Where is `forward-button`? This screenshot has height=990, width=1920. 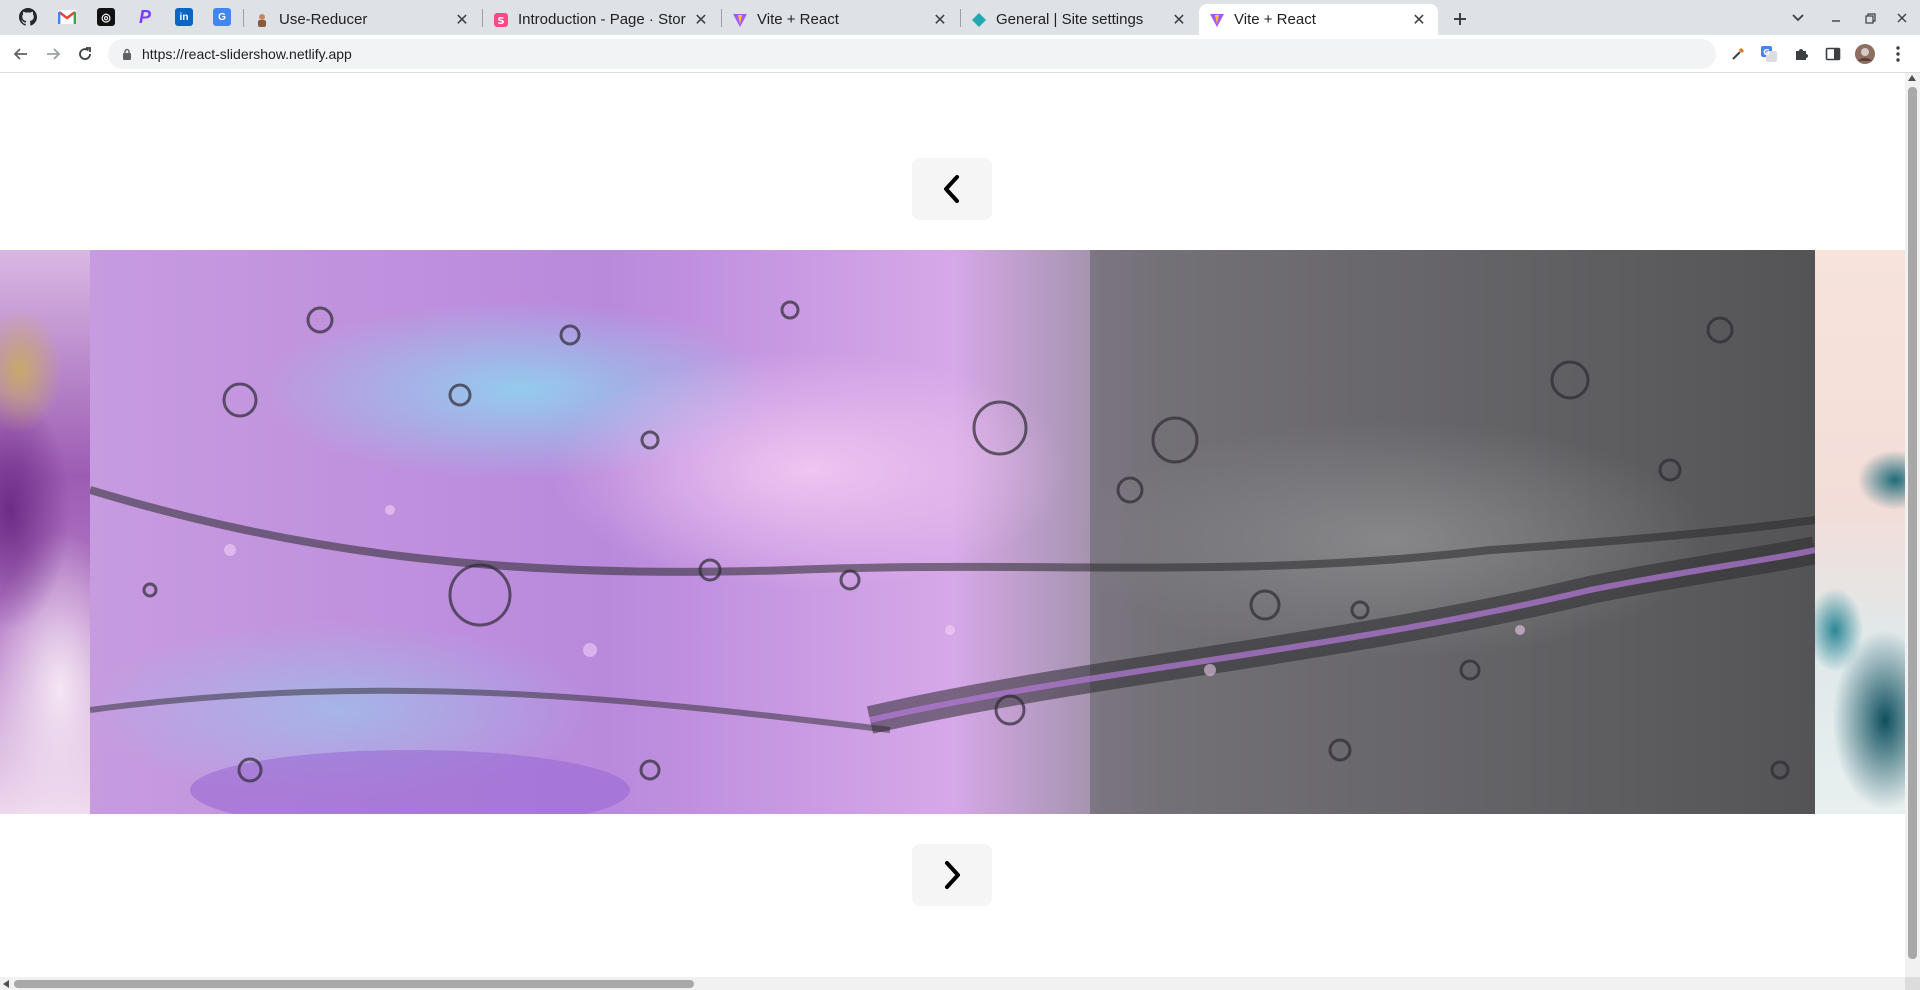 forward-button is located at coordinates (53, 54).